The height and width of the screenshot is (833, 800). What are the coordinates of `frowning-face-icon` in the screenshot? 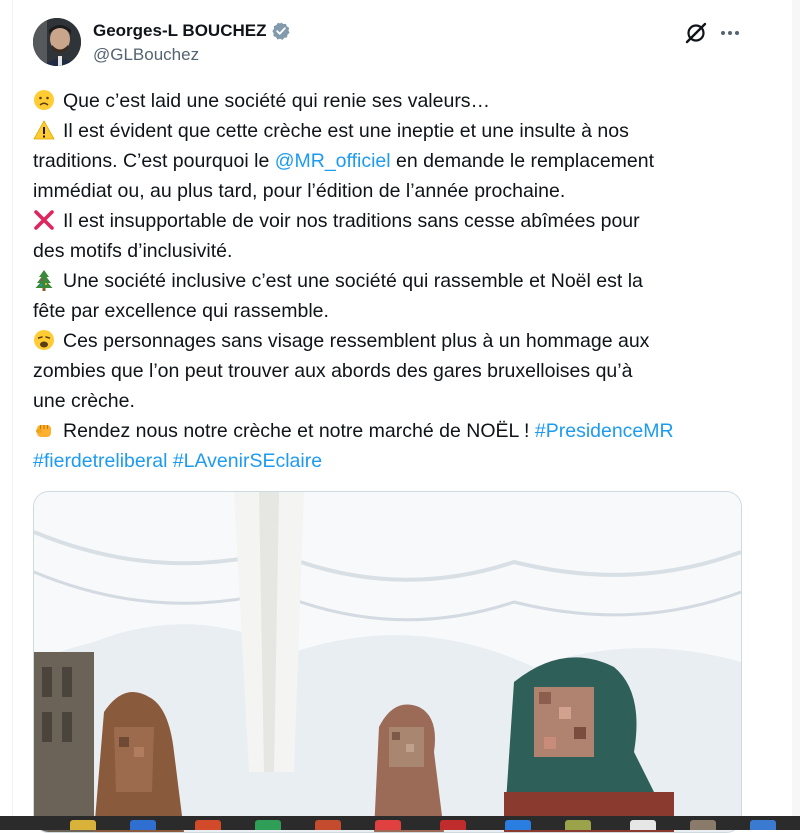 It's located at (44, 100).